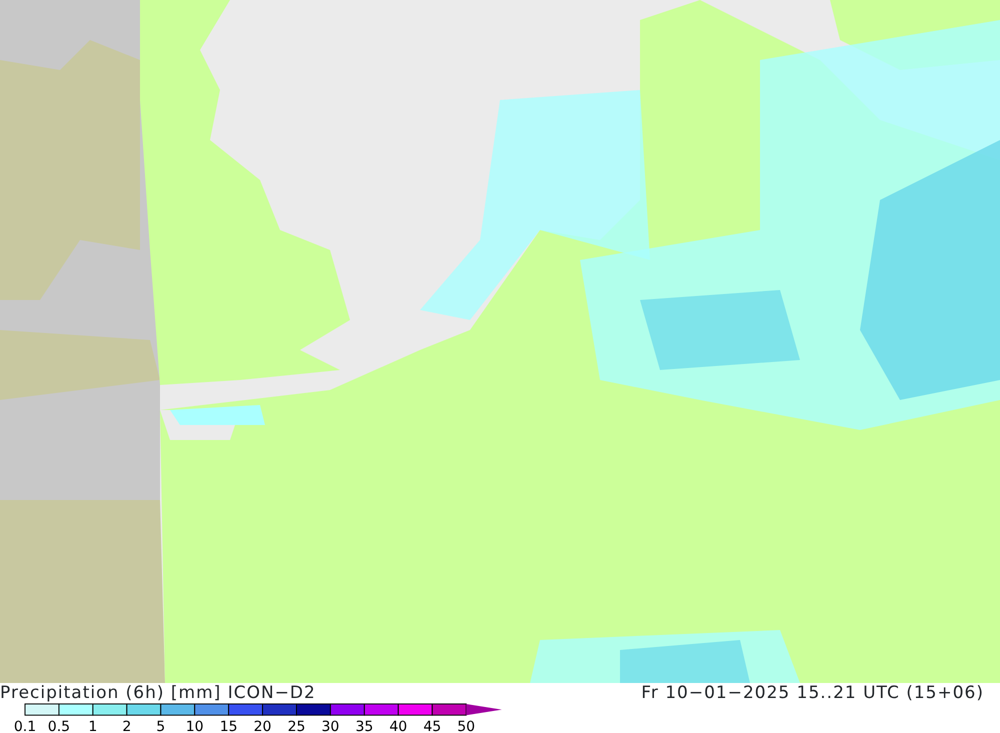  Describe the element at coordinates (432, 726) in the screenshot. I see `legend-label: 45` at that location.